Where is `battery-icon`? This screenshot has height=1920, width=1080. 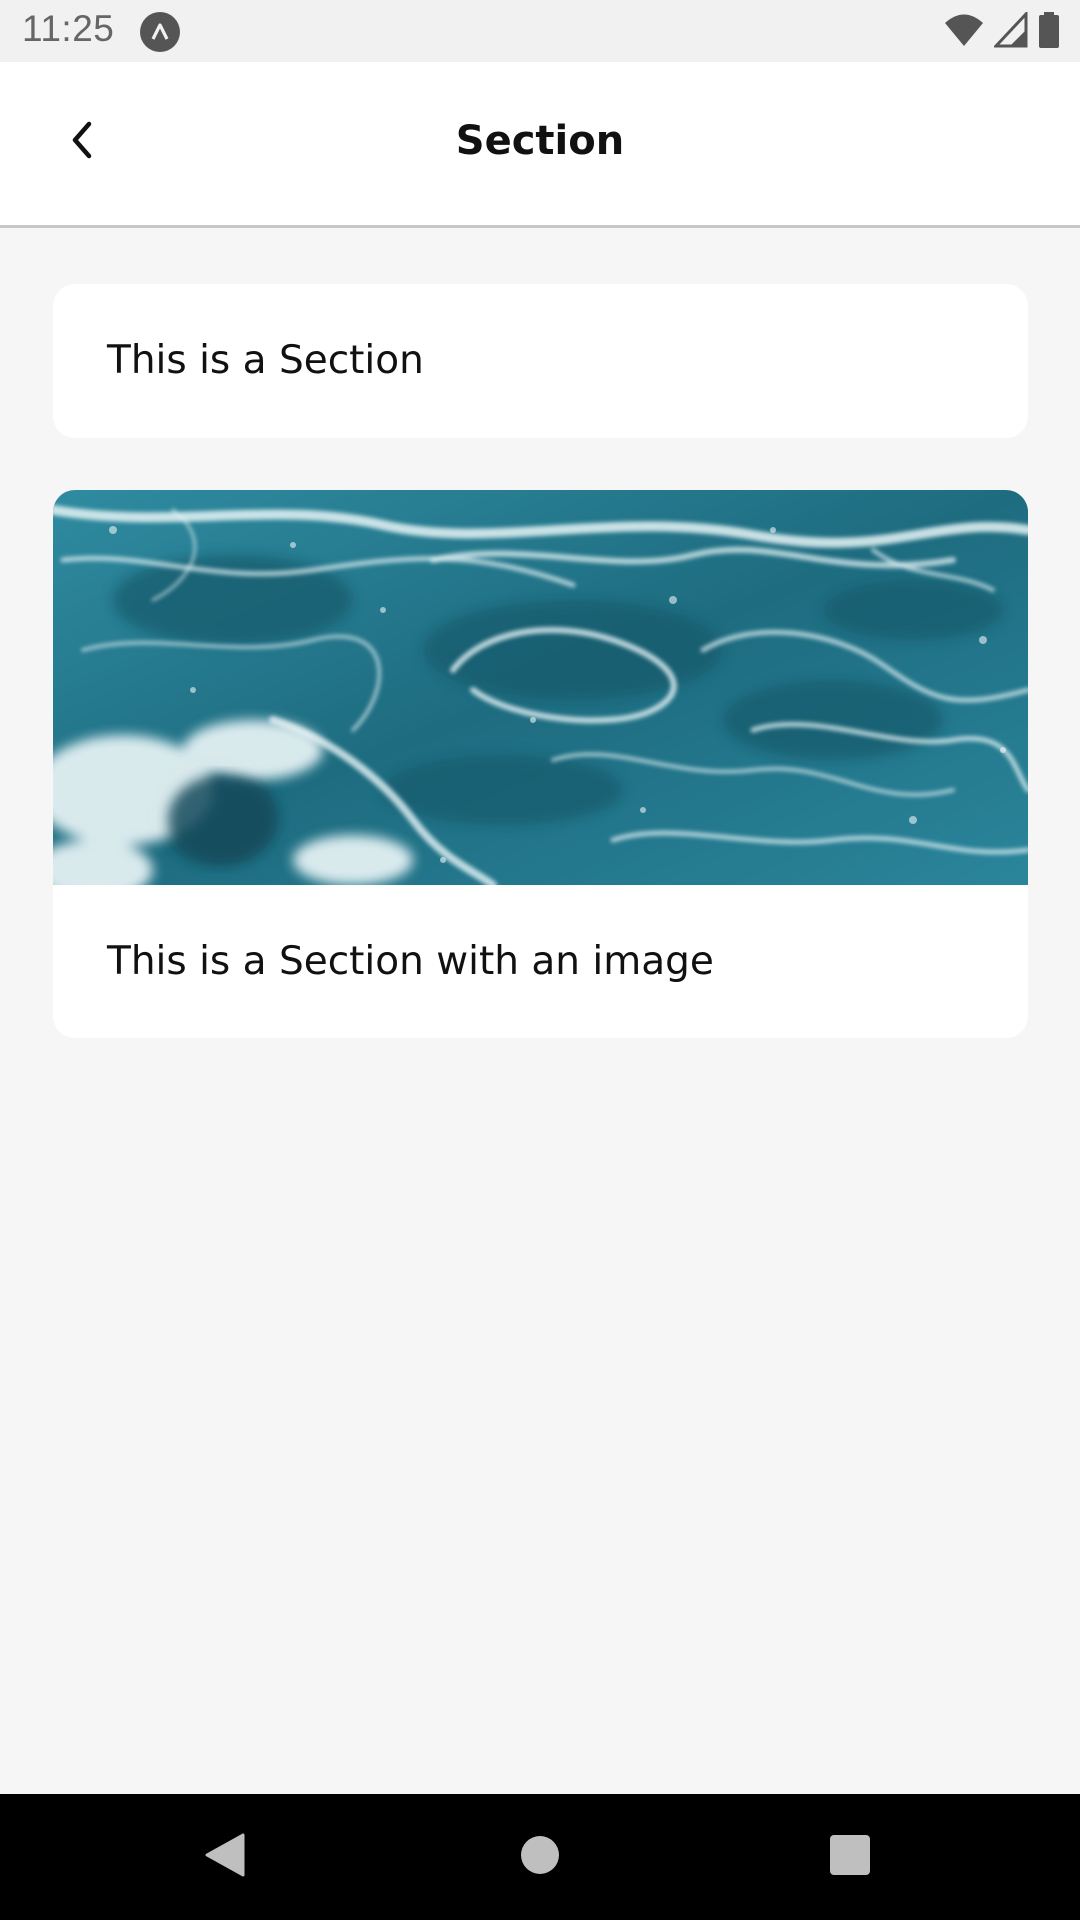 battery-icon is located at coordinates (1049, 32).